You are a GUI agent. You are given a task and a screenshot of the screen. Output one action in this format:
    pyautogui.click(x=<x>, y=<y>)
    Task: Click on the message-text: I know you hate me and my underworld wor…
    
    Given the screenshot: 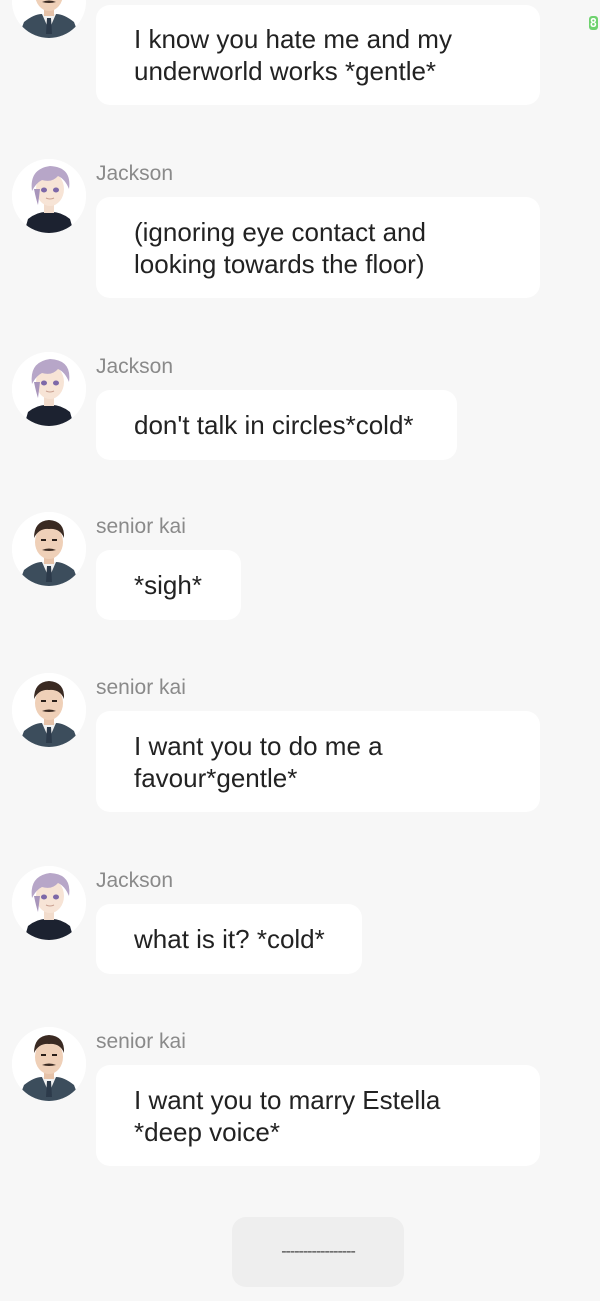 What is the action you would take?
    pyautogui.click(x=293, y=55)
    